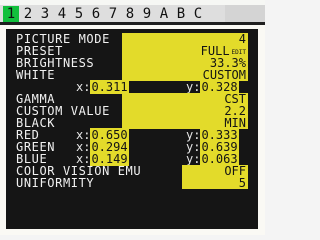 The height and width of the screenshot is (240, 320). I want to click on tab-3: 3, so click(45, 14).